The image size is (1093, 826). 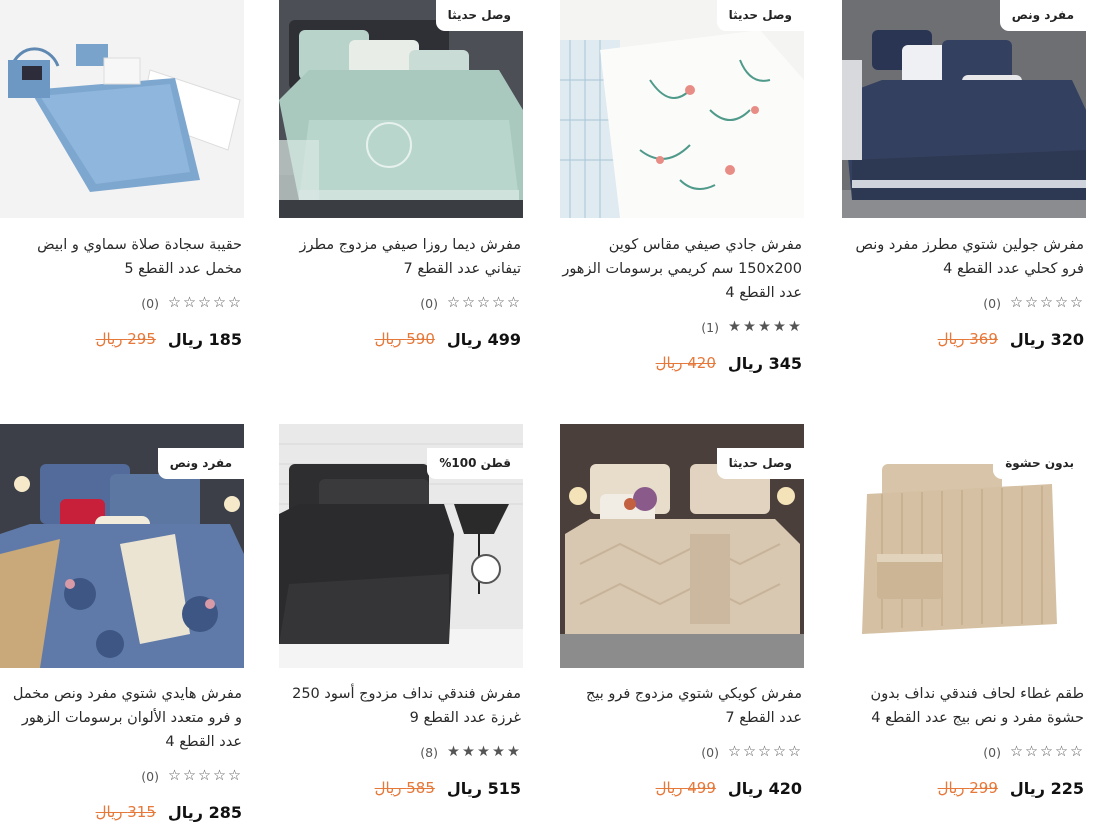 I want to click on old-price: 420 ريال, so click(x=685, y=363).